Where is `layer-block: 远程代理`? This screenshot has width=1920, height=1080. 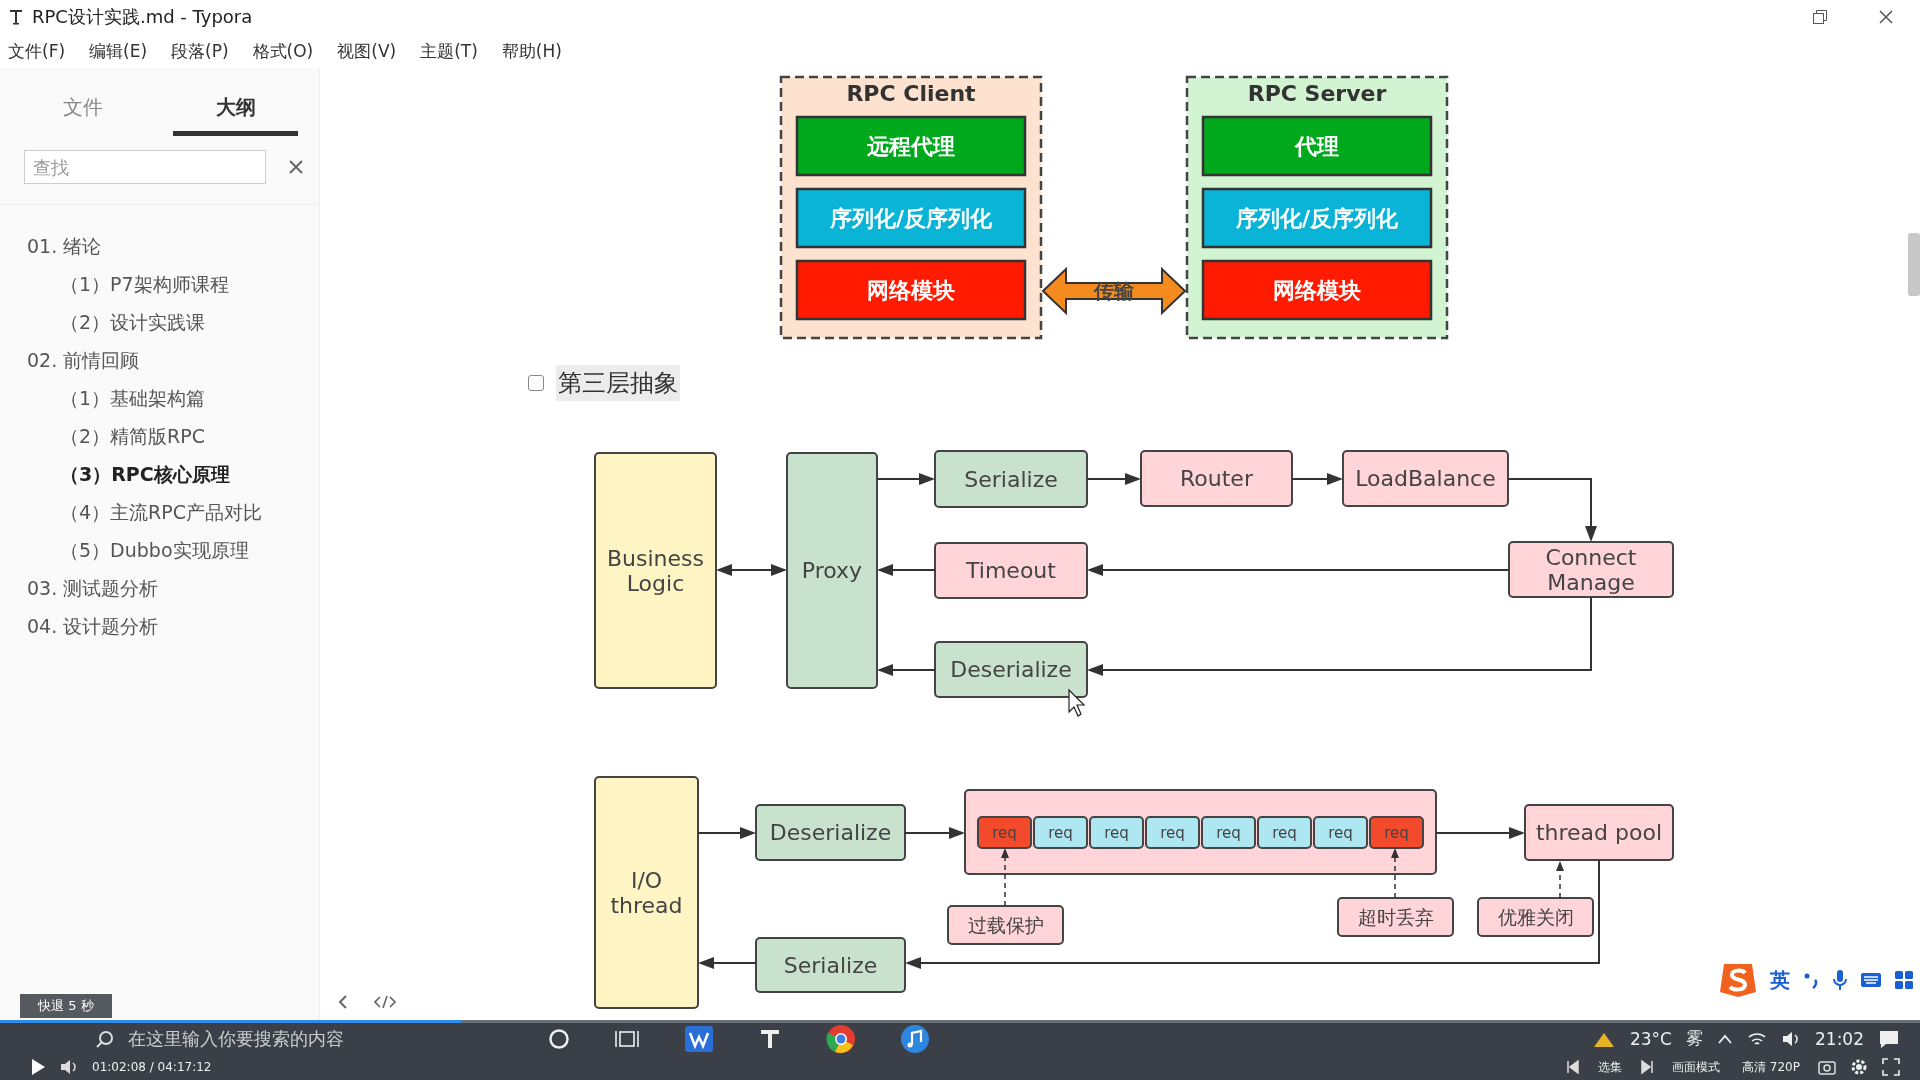 layer-block: 远程代理 is located at coordinates (911, 146).